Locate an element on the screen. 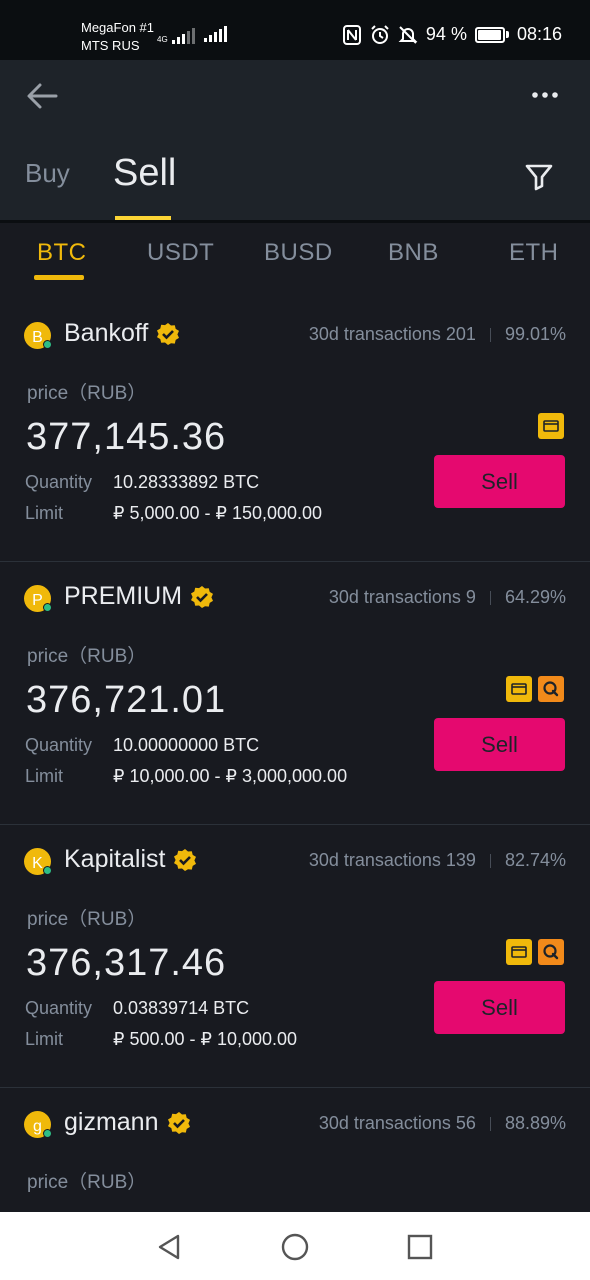 The image size is (590, 1280). quantity-value: 10.28333892 BTC is located at coordinates (186, 482).